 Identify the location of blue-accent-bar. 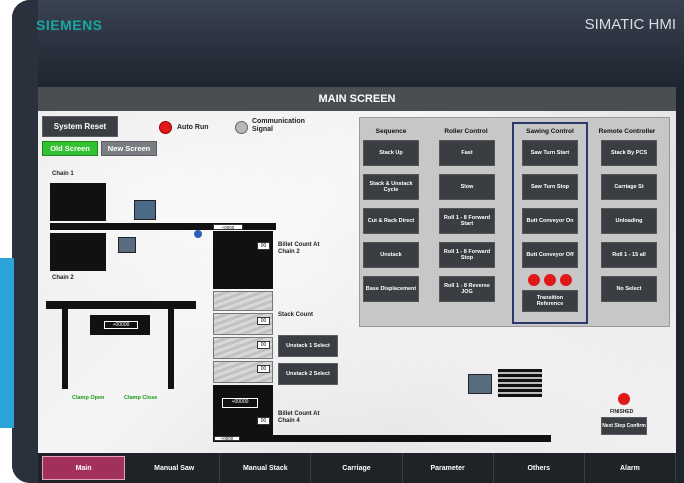
(7, 343).